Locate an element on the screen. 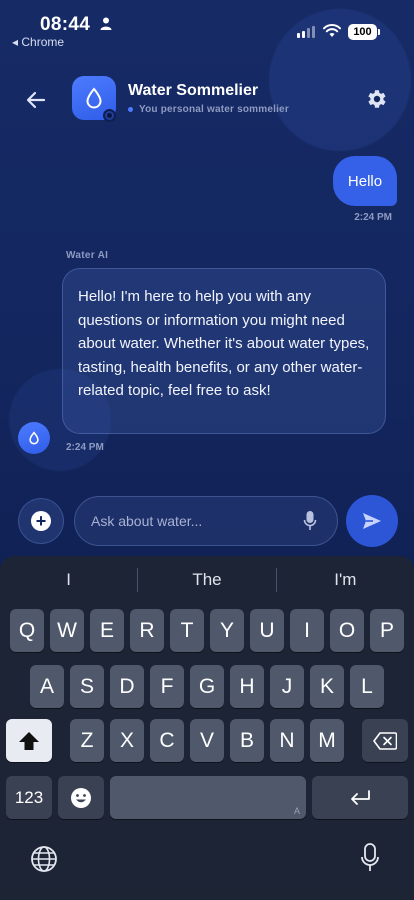 This screenshot has height=900, width=414. keyboard-row-2: A S D F G H J K L is located at coordinates (207, 686).